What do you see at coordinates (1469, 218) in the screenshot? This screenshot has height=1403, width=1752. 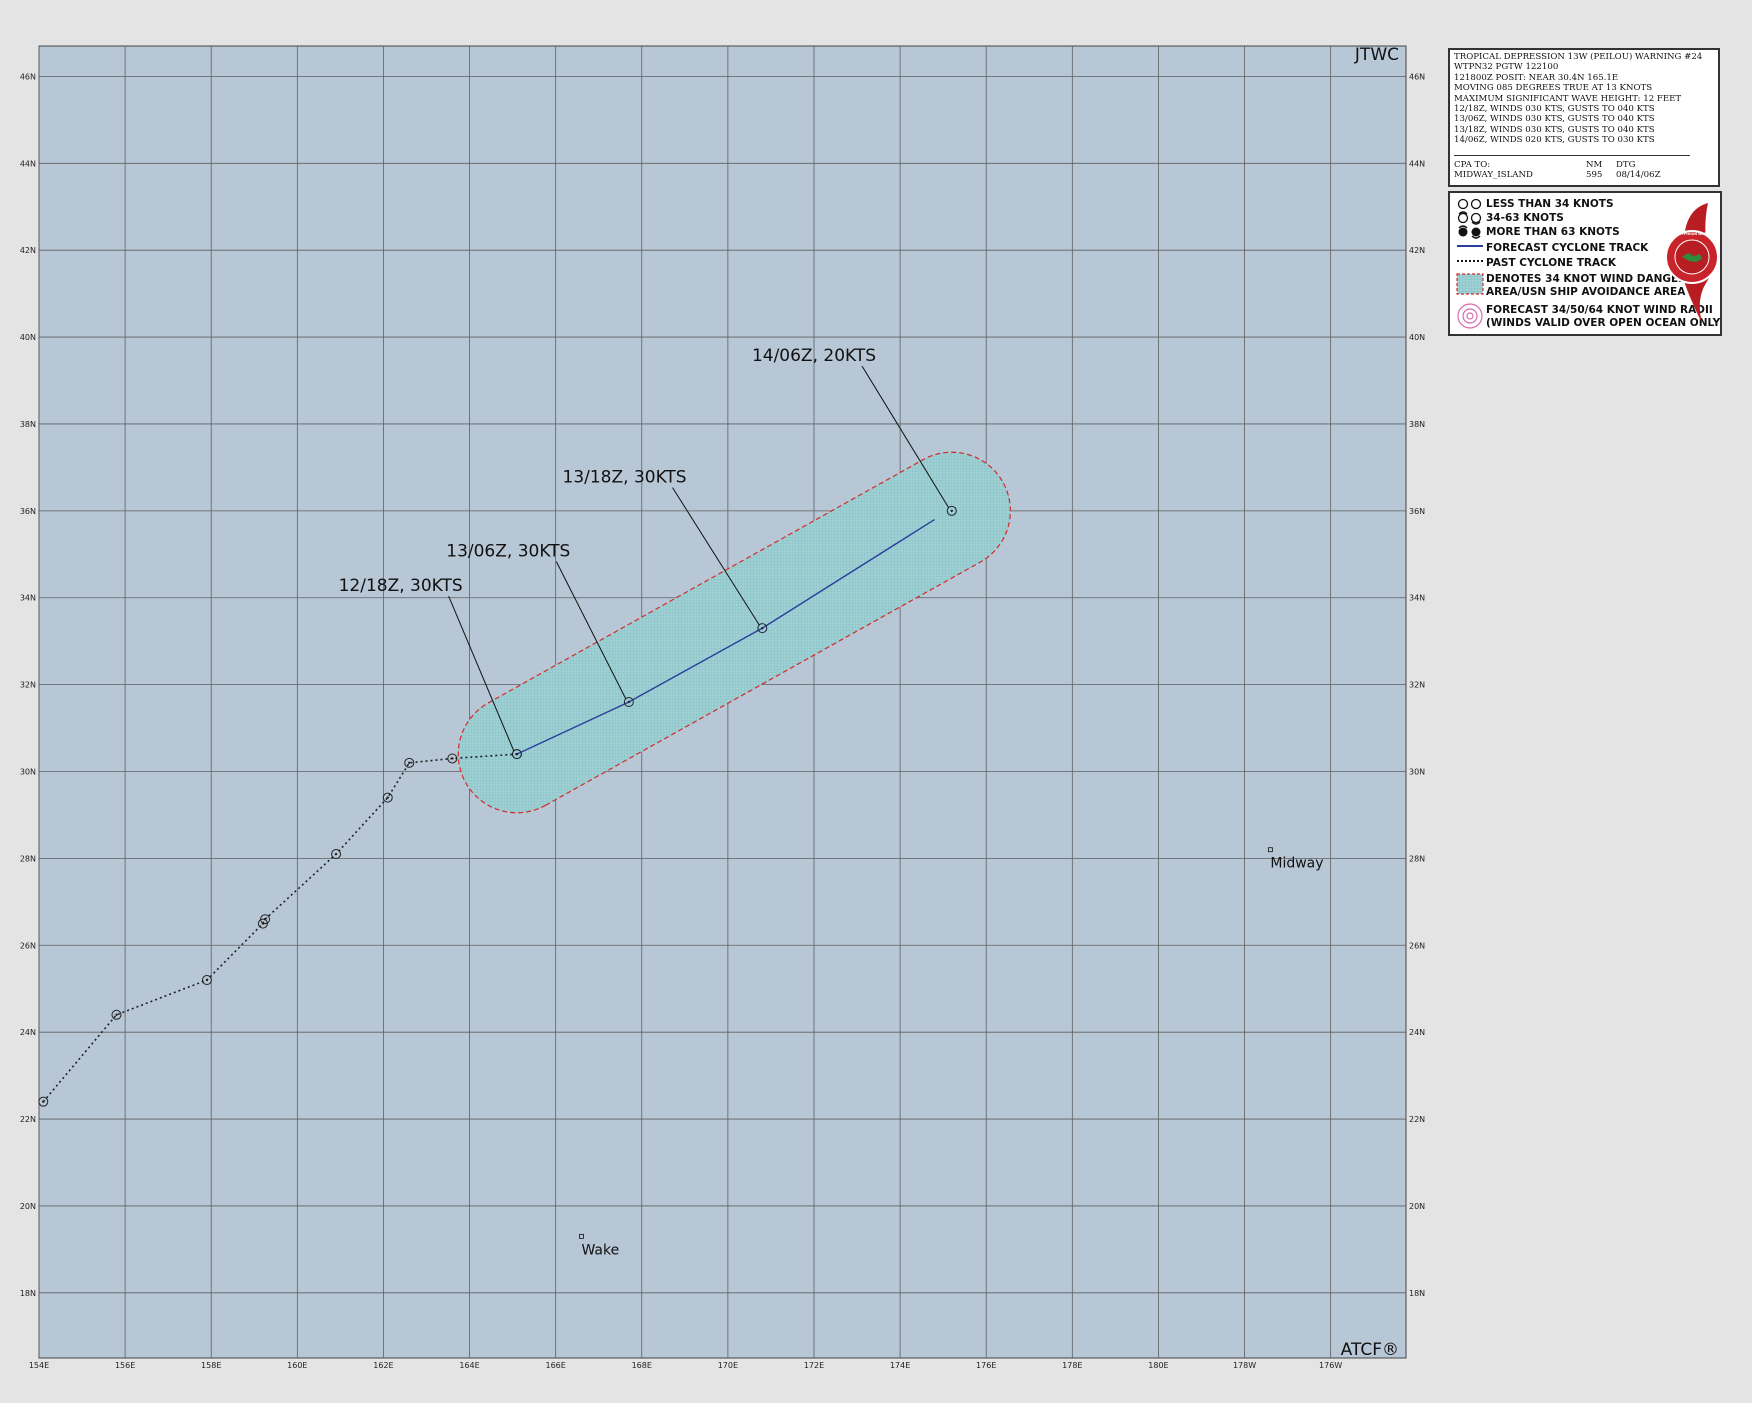 I see `34-63kt-icon` at bounding box center [1469, 218].